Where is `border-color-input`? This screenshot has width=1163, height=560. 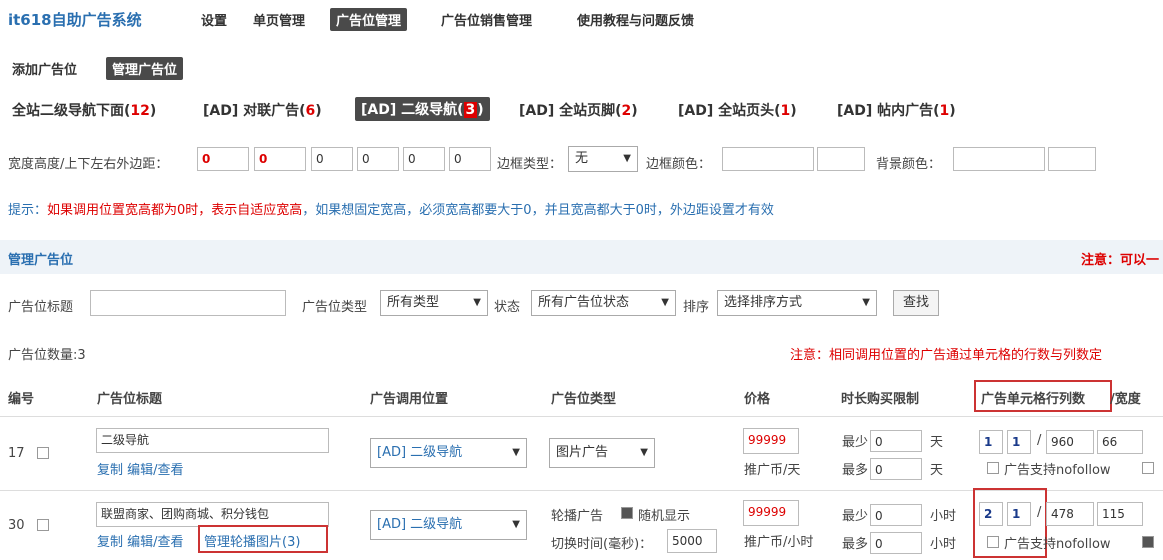
border-color-input is located at coordinates (768, 159).